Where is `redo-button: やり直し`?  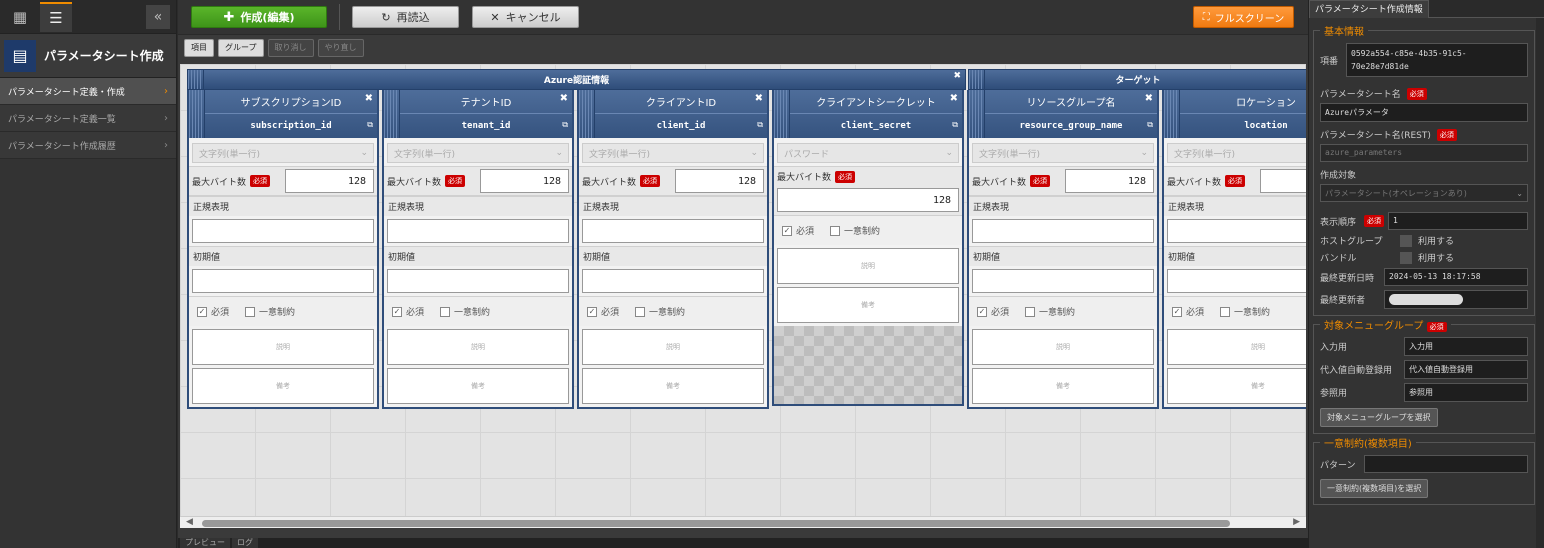
redo-button: やり直し is located at coordinates (340, 47).